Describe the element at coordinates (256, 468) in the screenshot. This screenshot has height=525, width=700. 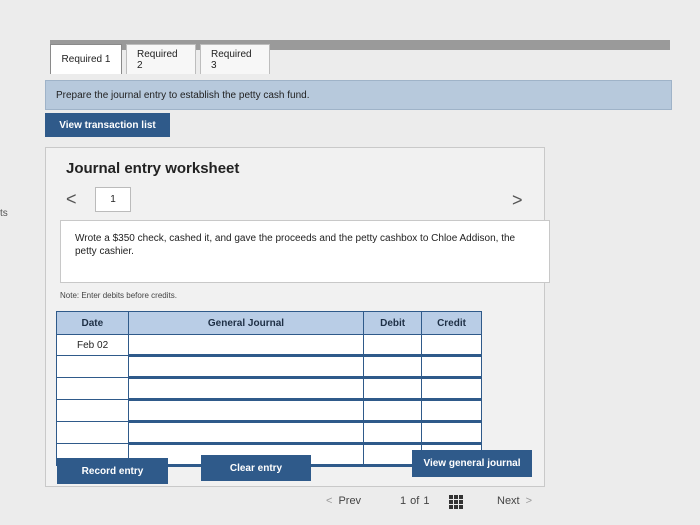
I see `clear-entry-button: Clear entry` at that location.